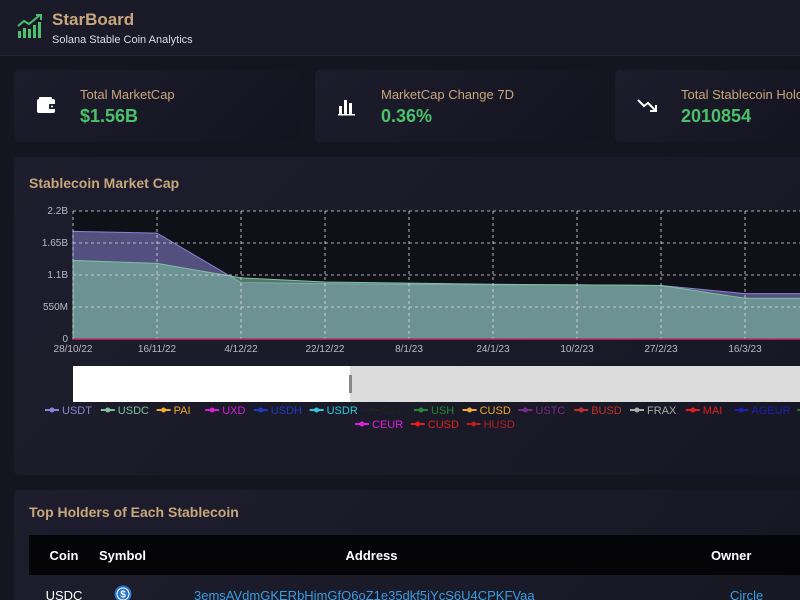 The image size is (800, 600). I want to click on legend-item-usdh: USDH, so click(286, 411).